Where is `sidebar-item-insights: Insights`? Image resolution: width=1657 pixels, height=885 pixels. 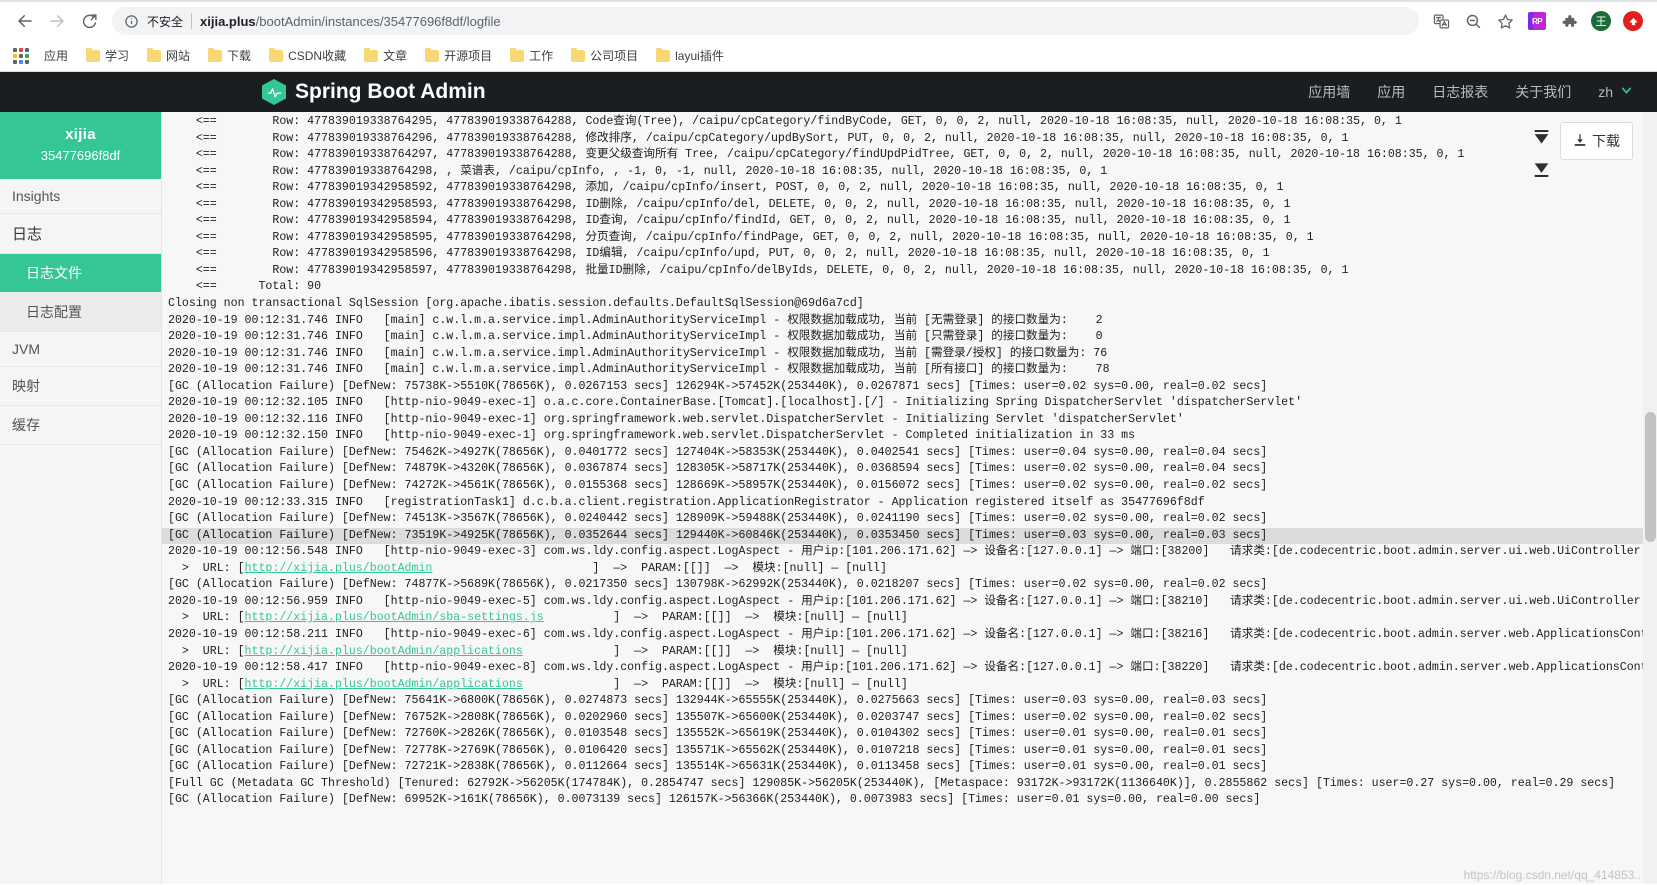
sidebar-item-insights: Insights is located at coordinates (80, 196).